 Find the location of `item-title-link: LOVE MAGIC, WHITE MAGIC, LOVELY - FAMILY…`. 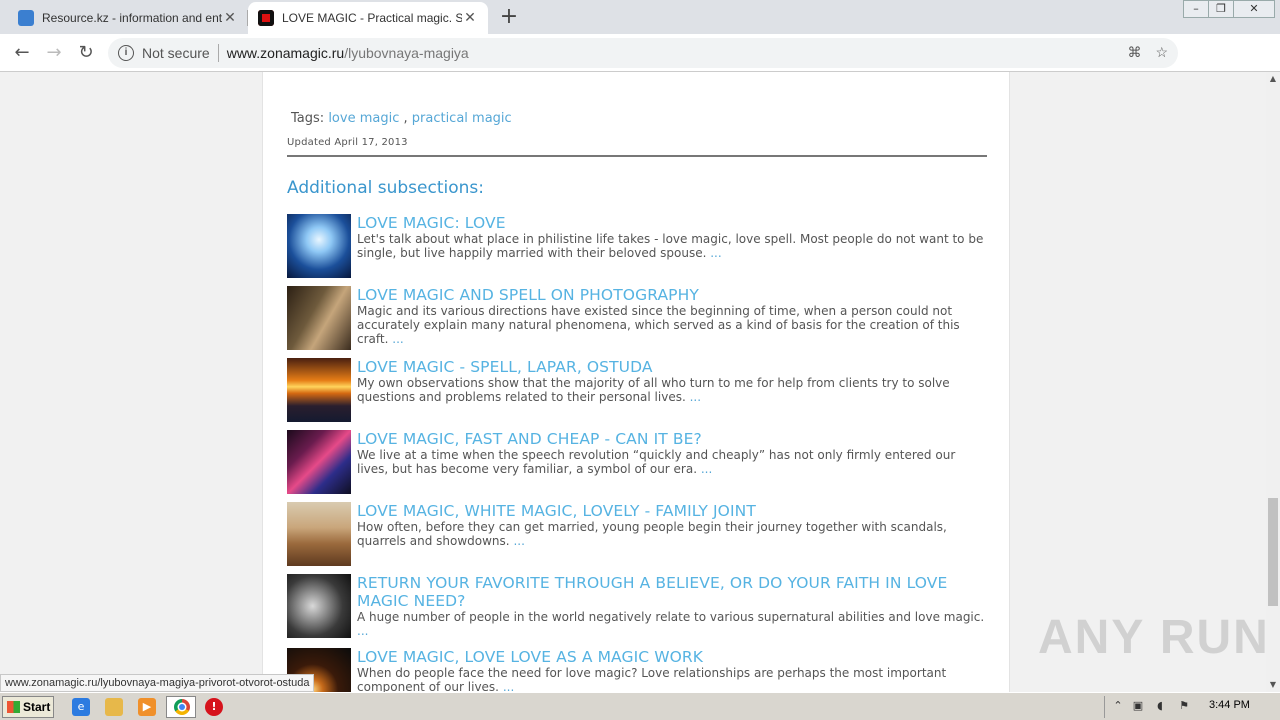

item-title-link: LOVE MAGIC, WHITE MAGIC, LOVELY - FAMILY… is located at coordinates (672, 511).